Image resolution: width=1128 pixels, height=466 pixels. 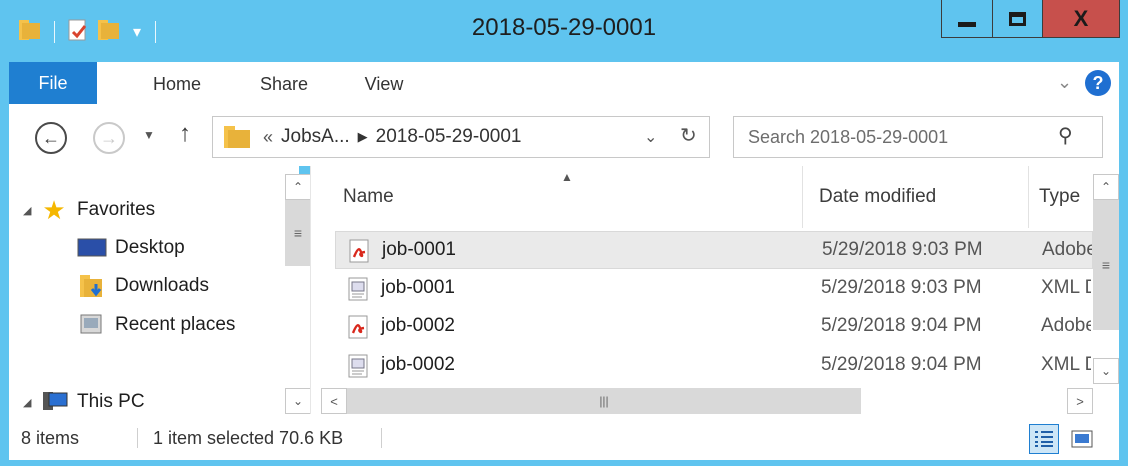 What do you see at coordinates (564, 437) in the screenshot?
I see `status-bar: 8 items 1 item selected 70.6 KB` at bounding box center [564, 437].